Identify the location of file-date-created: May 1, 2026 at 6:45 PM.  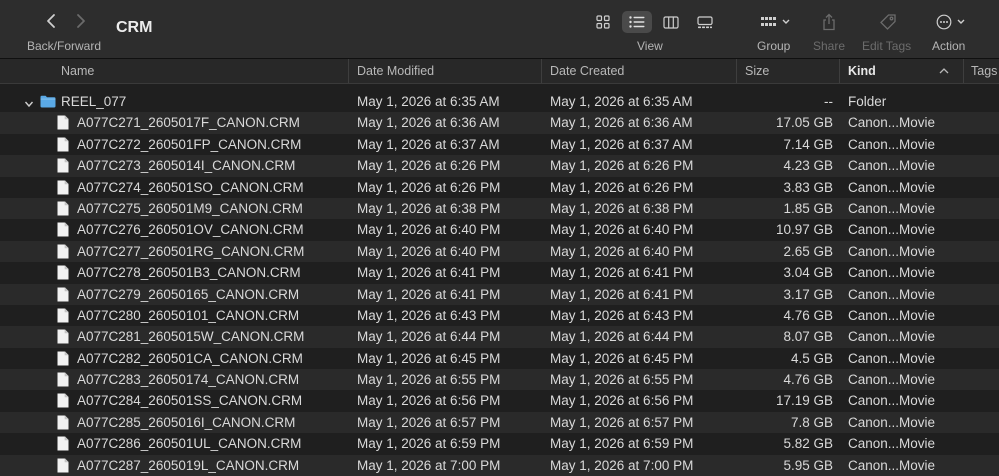
(622, 358).